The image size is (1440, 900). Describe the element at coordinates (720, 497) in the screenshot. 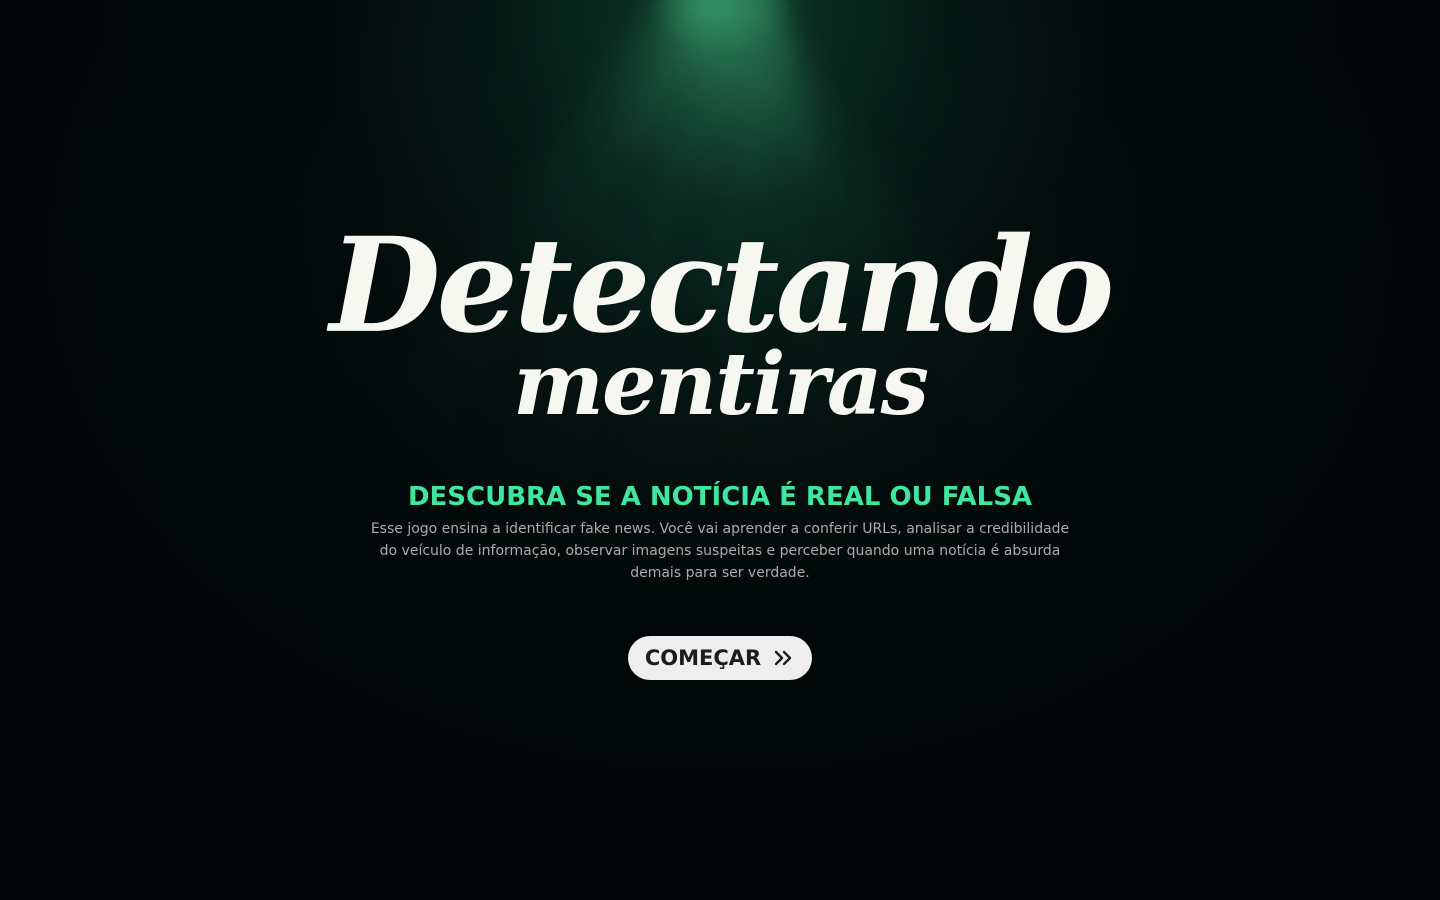

I see `tagline: DESCUBRA SE A NOTÍCIA É REAL OU FALSA` at that location.